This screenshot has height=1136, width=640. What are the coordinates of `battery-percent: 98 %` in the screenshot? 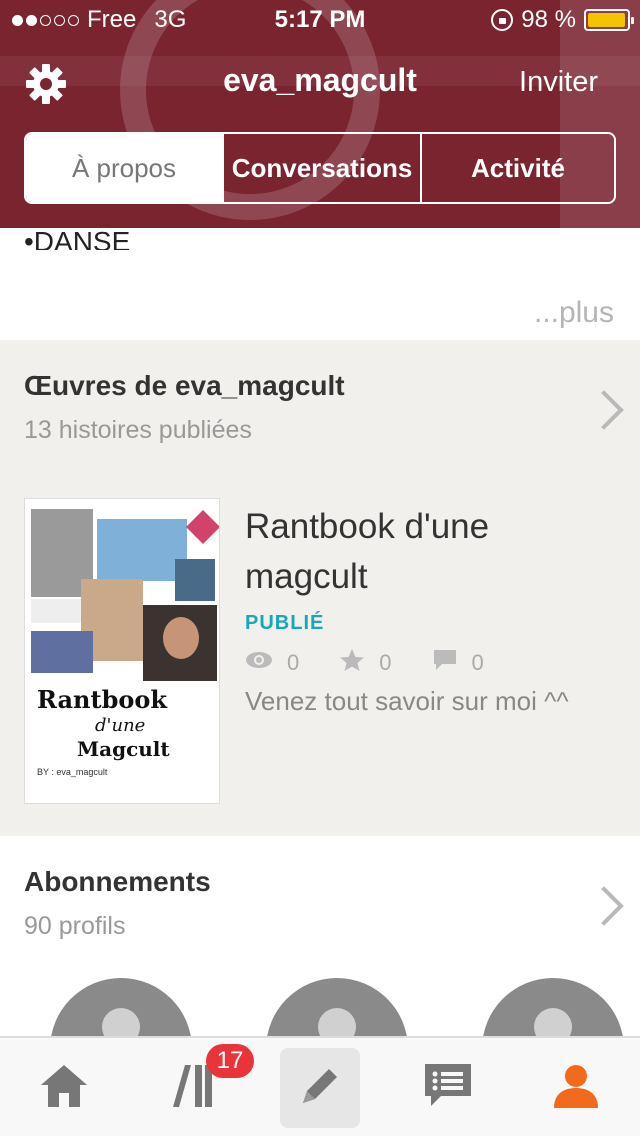 It's located at (548, 19).